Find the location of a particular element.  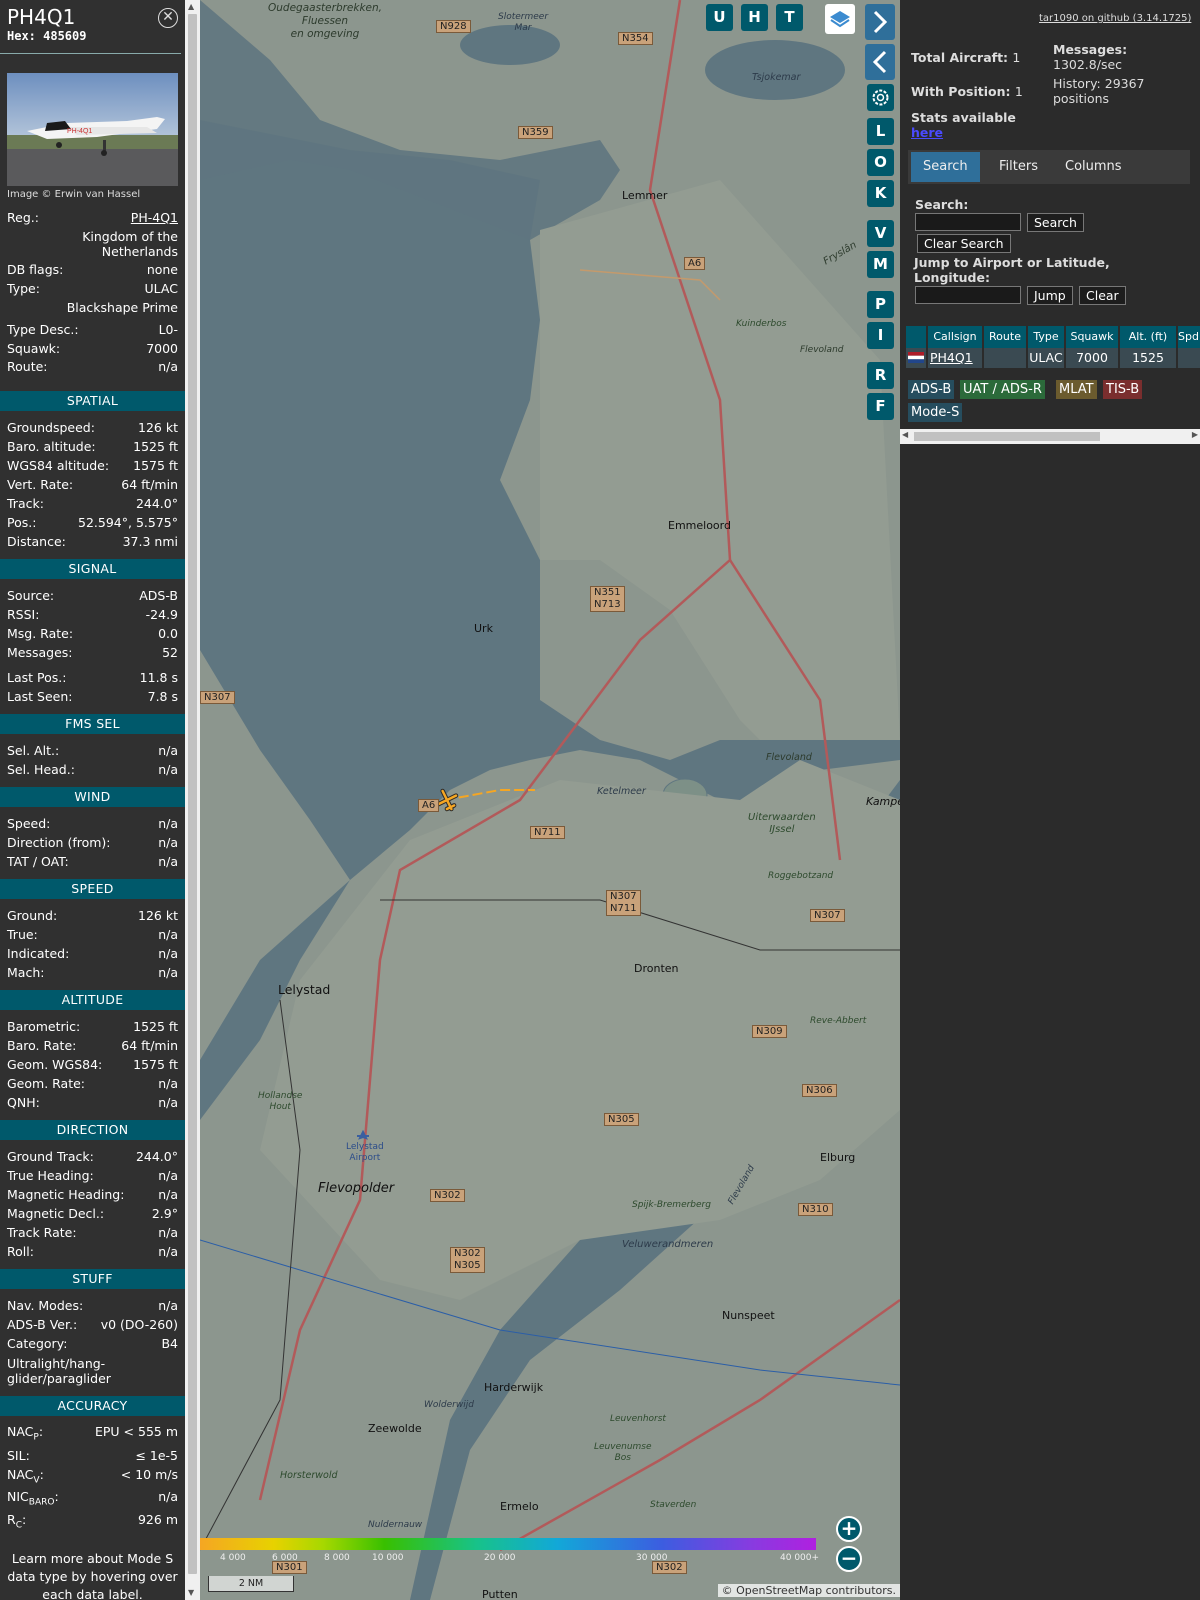

place-label: Uiterwaarden IJssel is located at coordinates (782, 824).